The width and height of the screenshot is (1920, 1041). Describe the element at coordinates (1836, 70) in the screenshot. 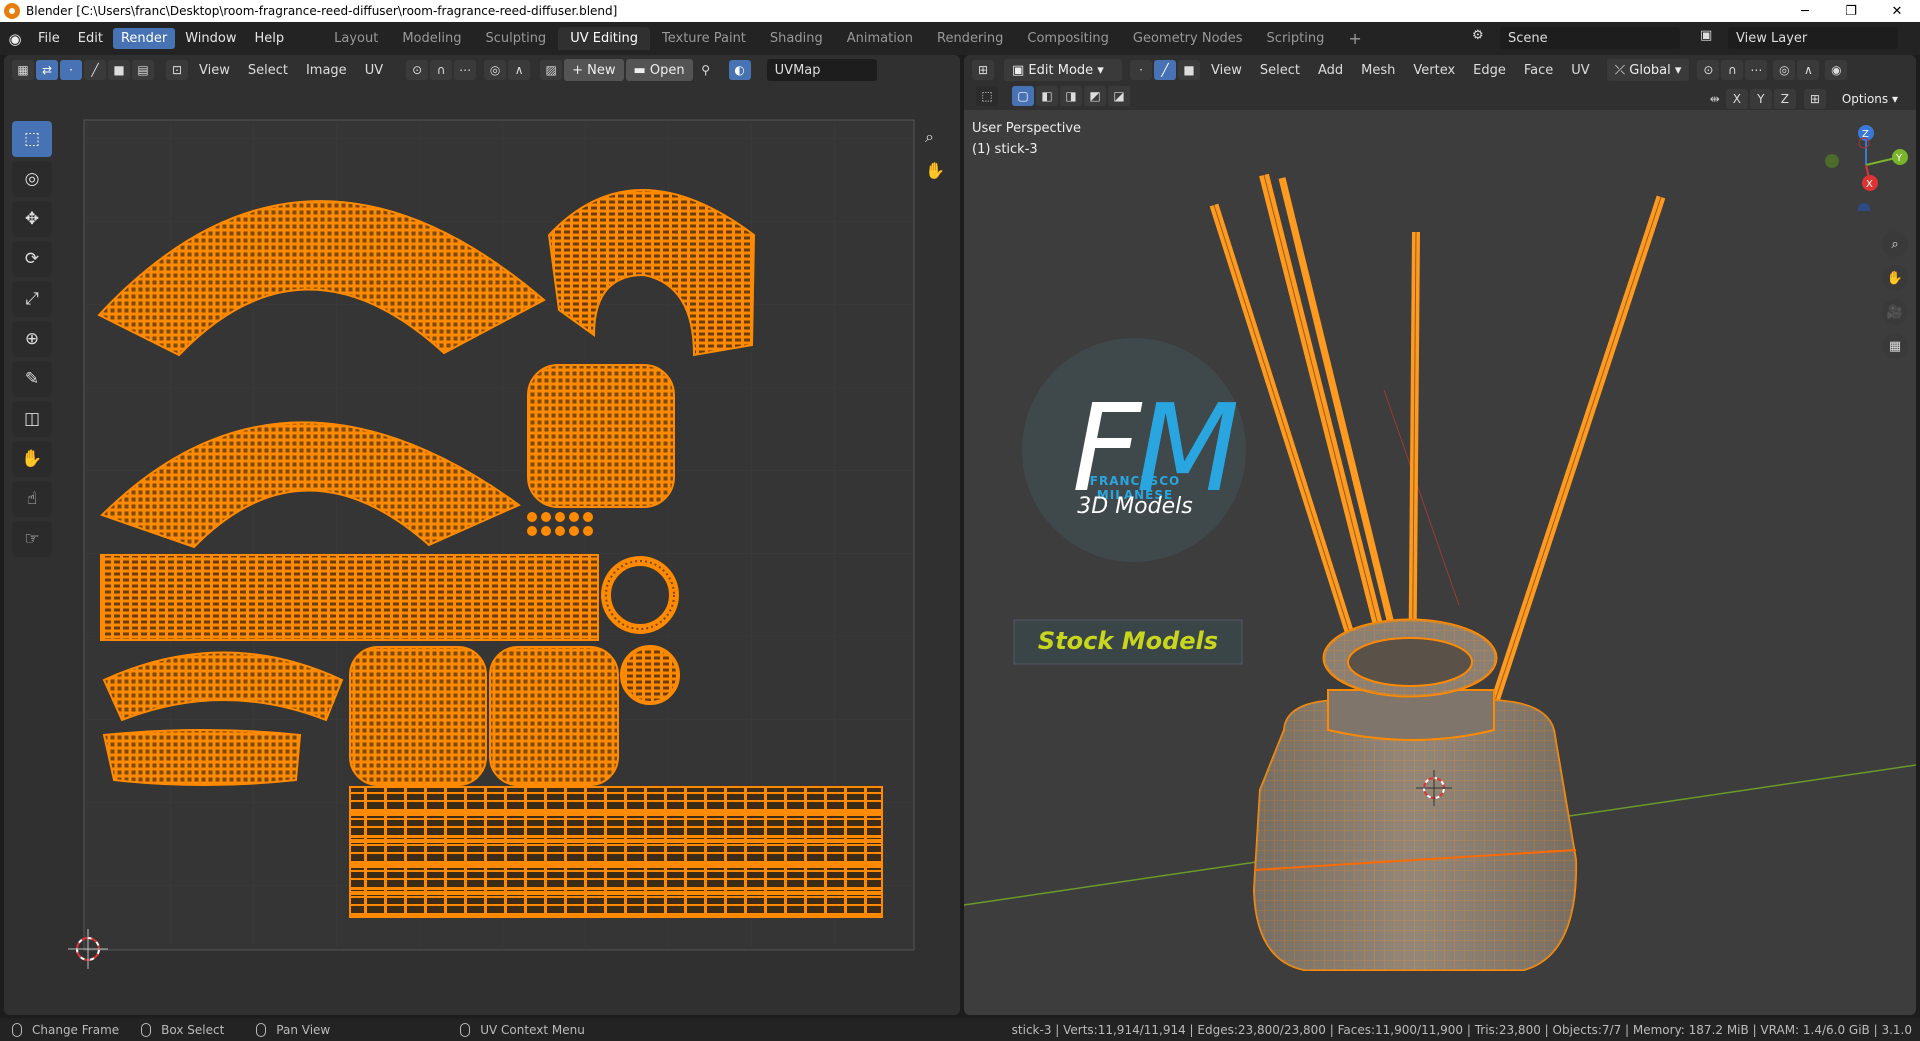

I see `vp-visibility-icon: ◉` at that location.